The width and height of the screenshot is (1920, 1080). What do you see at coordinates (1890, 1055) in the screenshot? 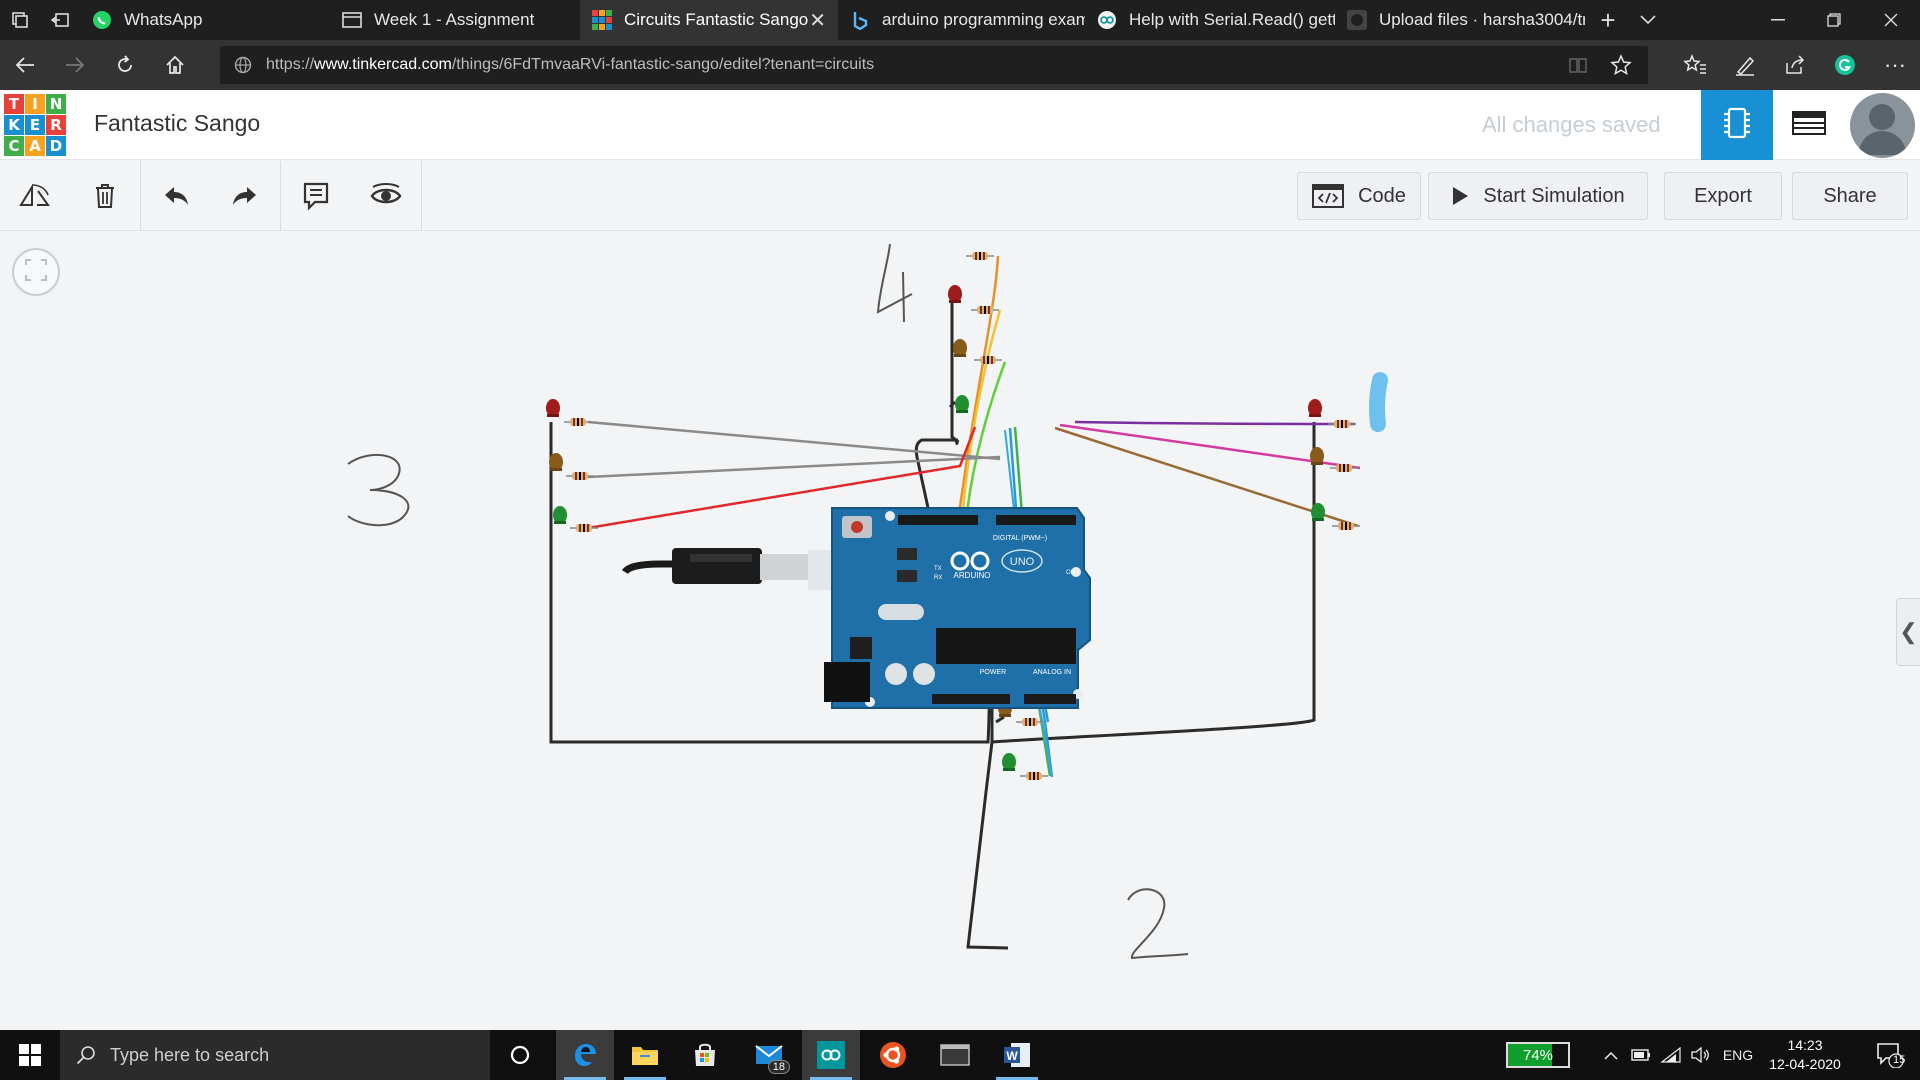
I see `action-center-icon: 15` at bounding box center [1890, 1055].